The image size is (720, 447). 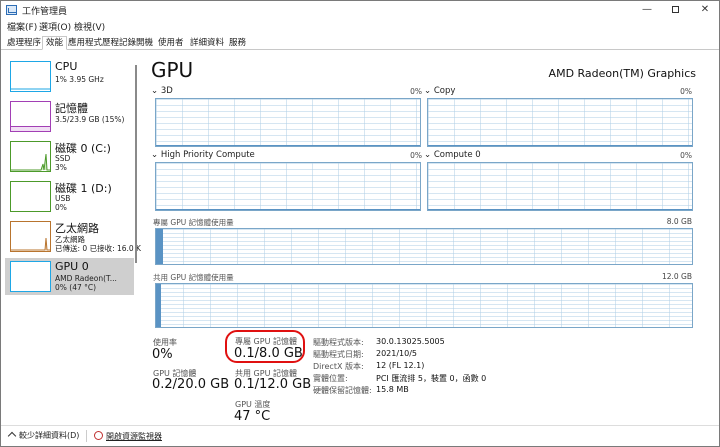 I want to click on dedicated-memory-fill, so click(x=159, y=246).